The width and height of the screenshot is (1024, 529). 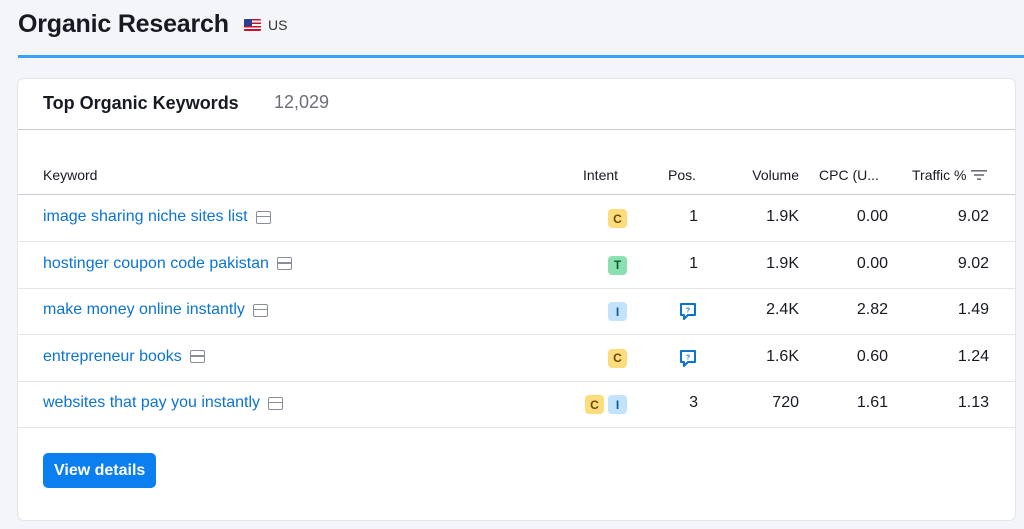 I want to click on intent-badges: I, so click(x=617, y=311).